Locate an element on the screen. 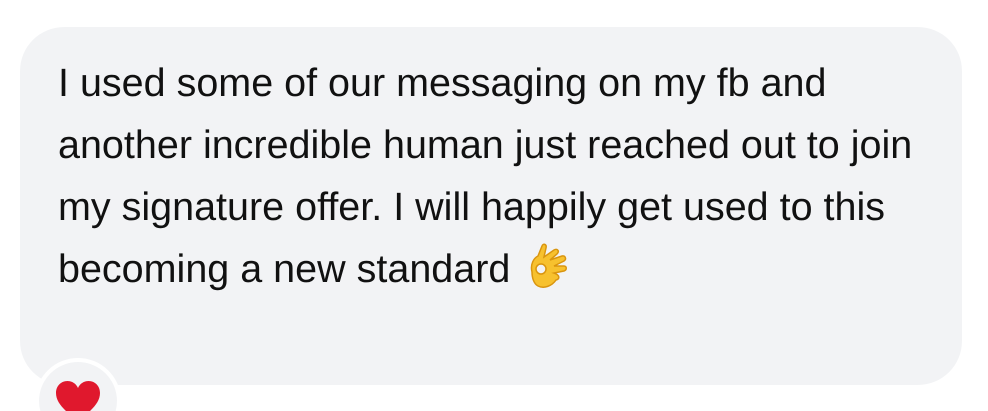 The image size is (988, 411). heart-icon is located at coordinates (78, 395).